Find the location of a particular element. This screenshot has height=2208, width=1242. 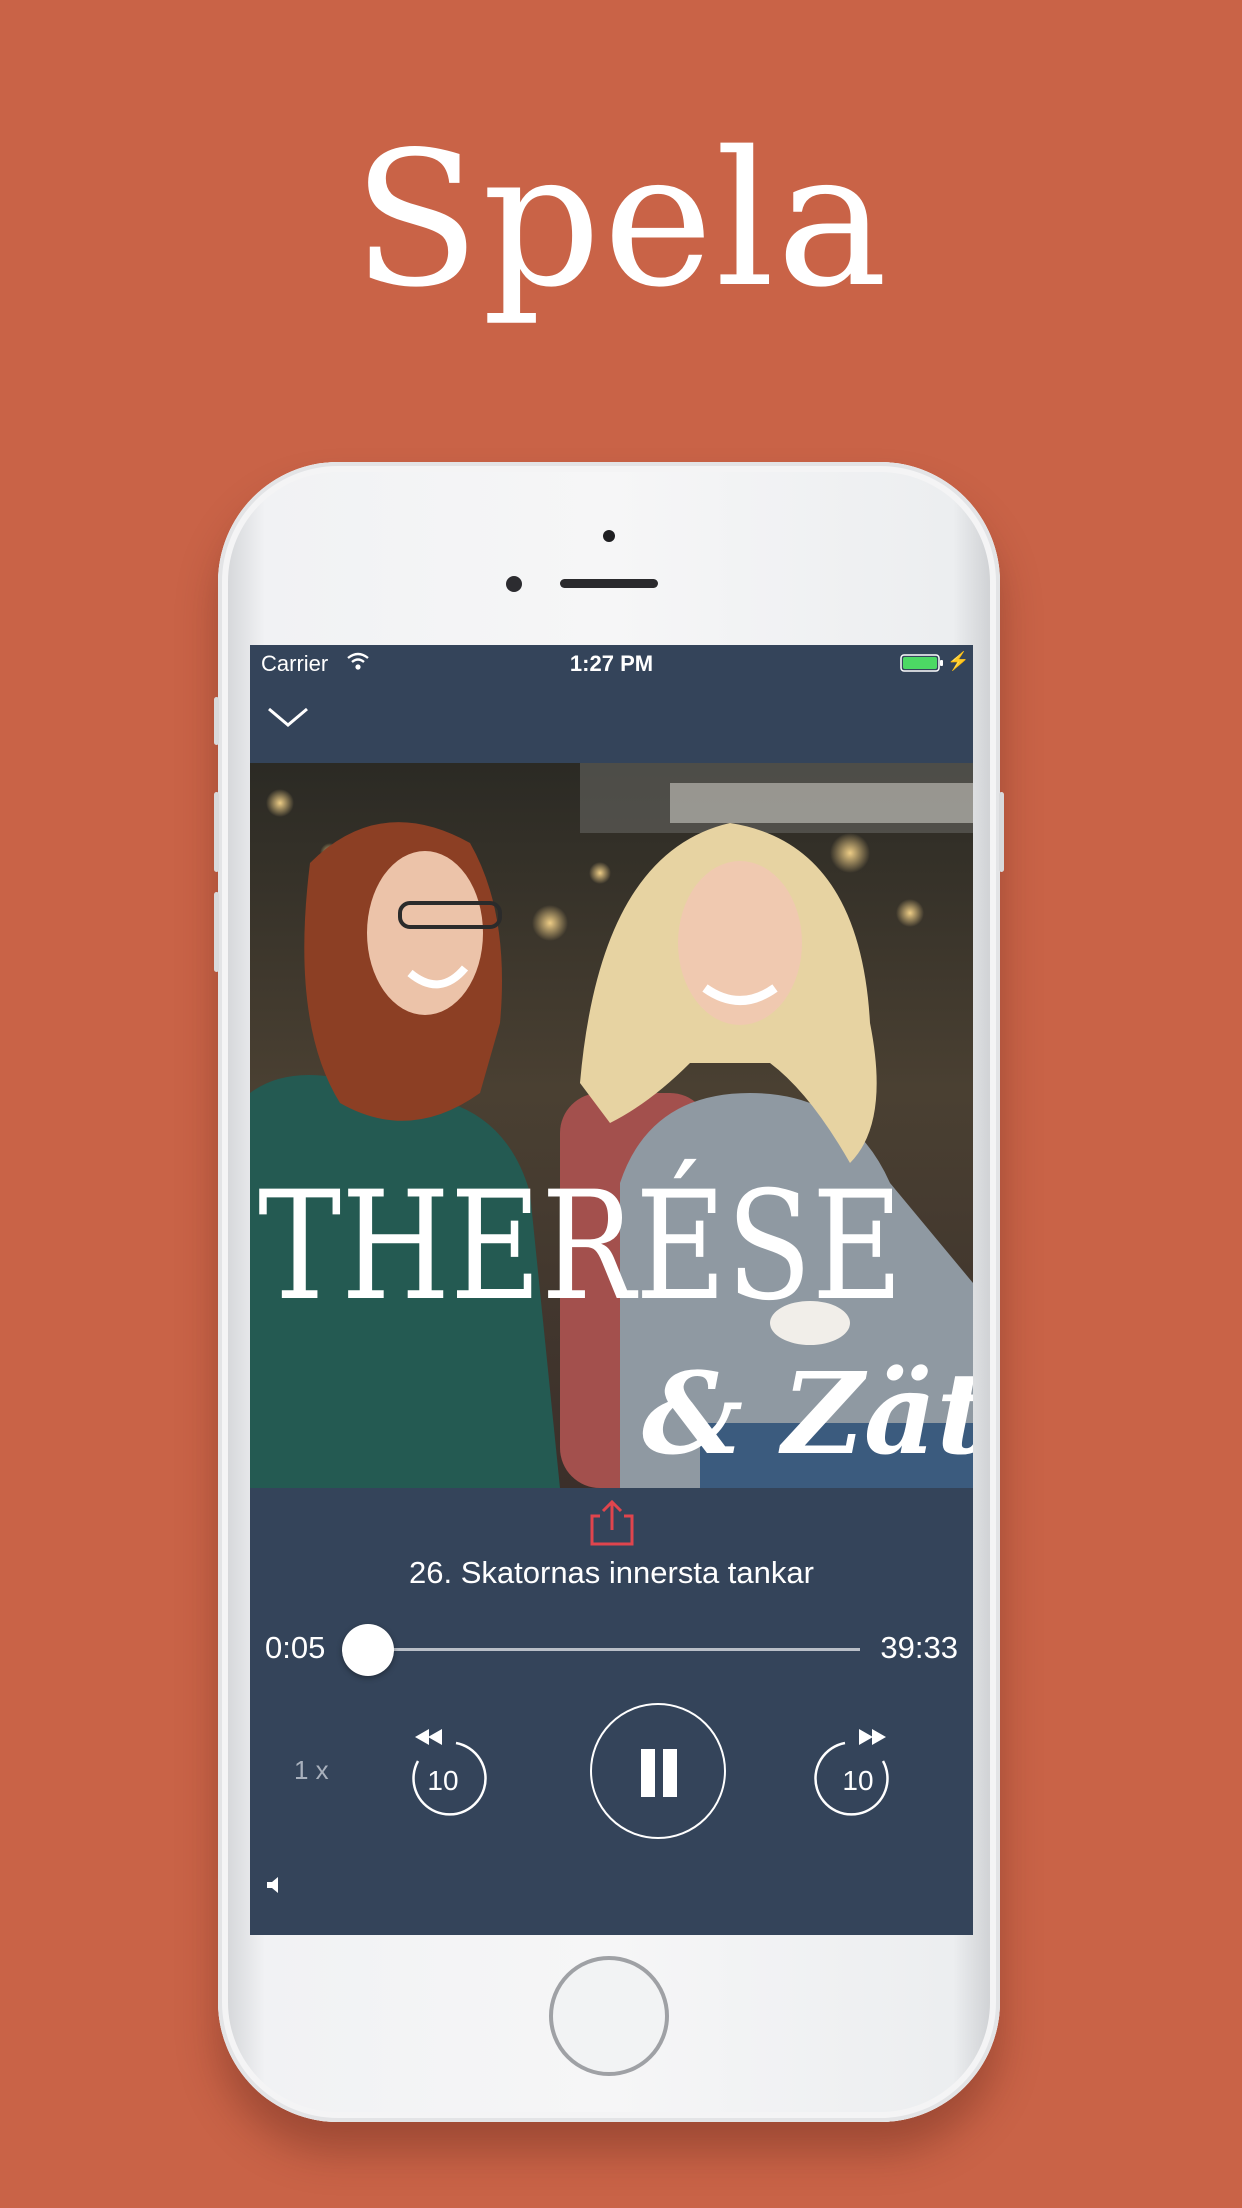

seek-thumb is located at coordinates (367, 1650).